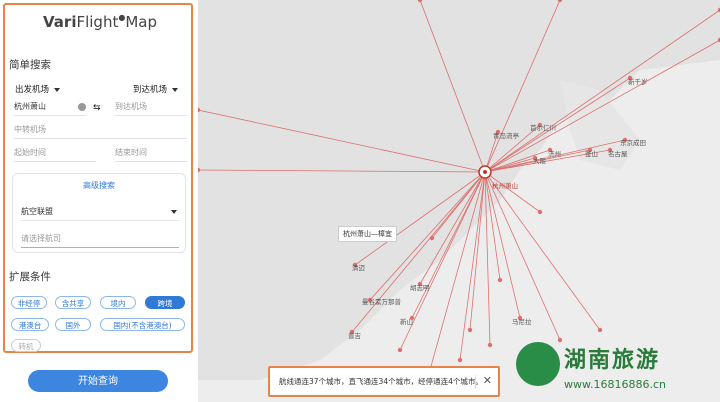 This screenshot has height=402, width=720. Describe the element at coordinates (406, 322) in the screenshot. I see `city-label: 新山` at that location.